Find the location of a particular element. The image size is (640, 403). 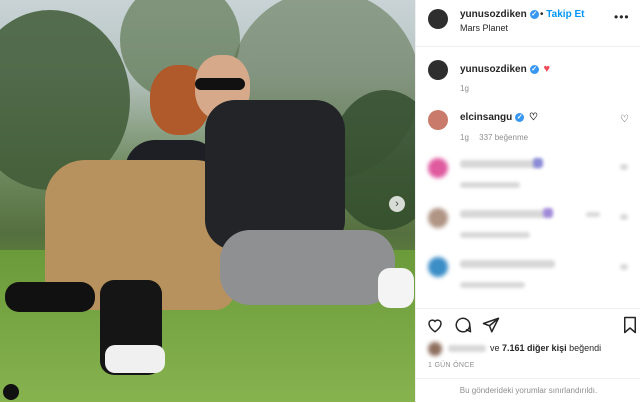

author-avatar is located at coordinates (438, 19).